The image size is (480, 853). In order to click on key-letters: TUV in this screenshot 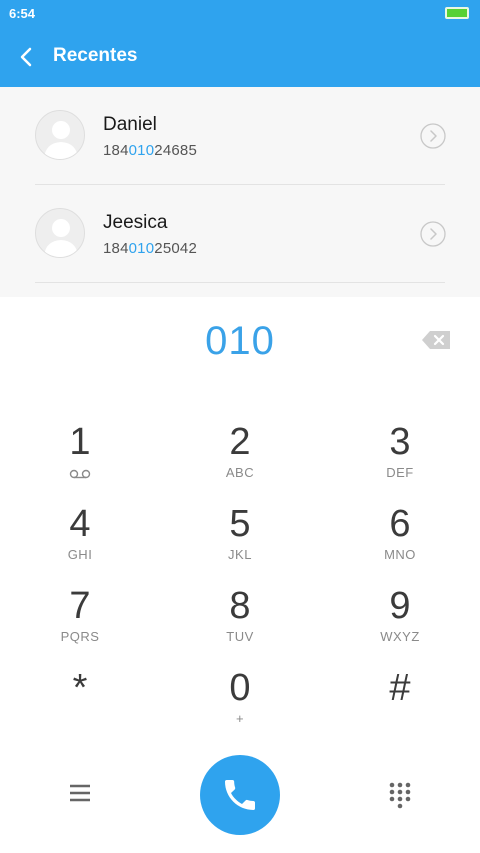, I will do `click(240, 636)`.